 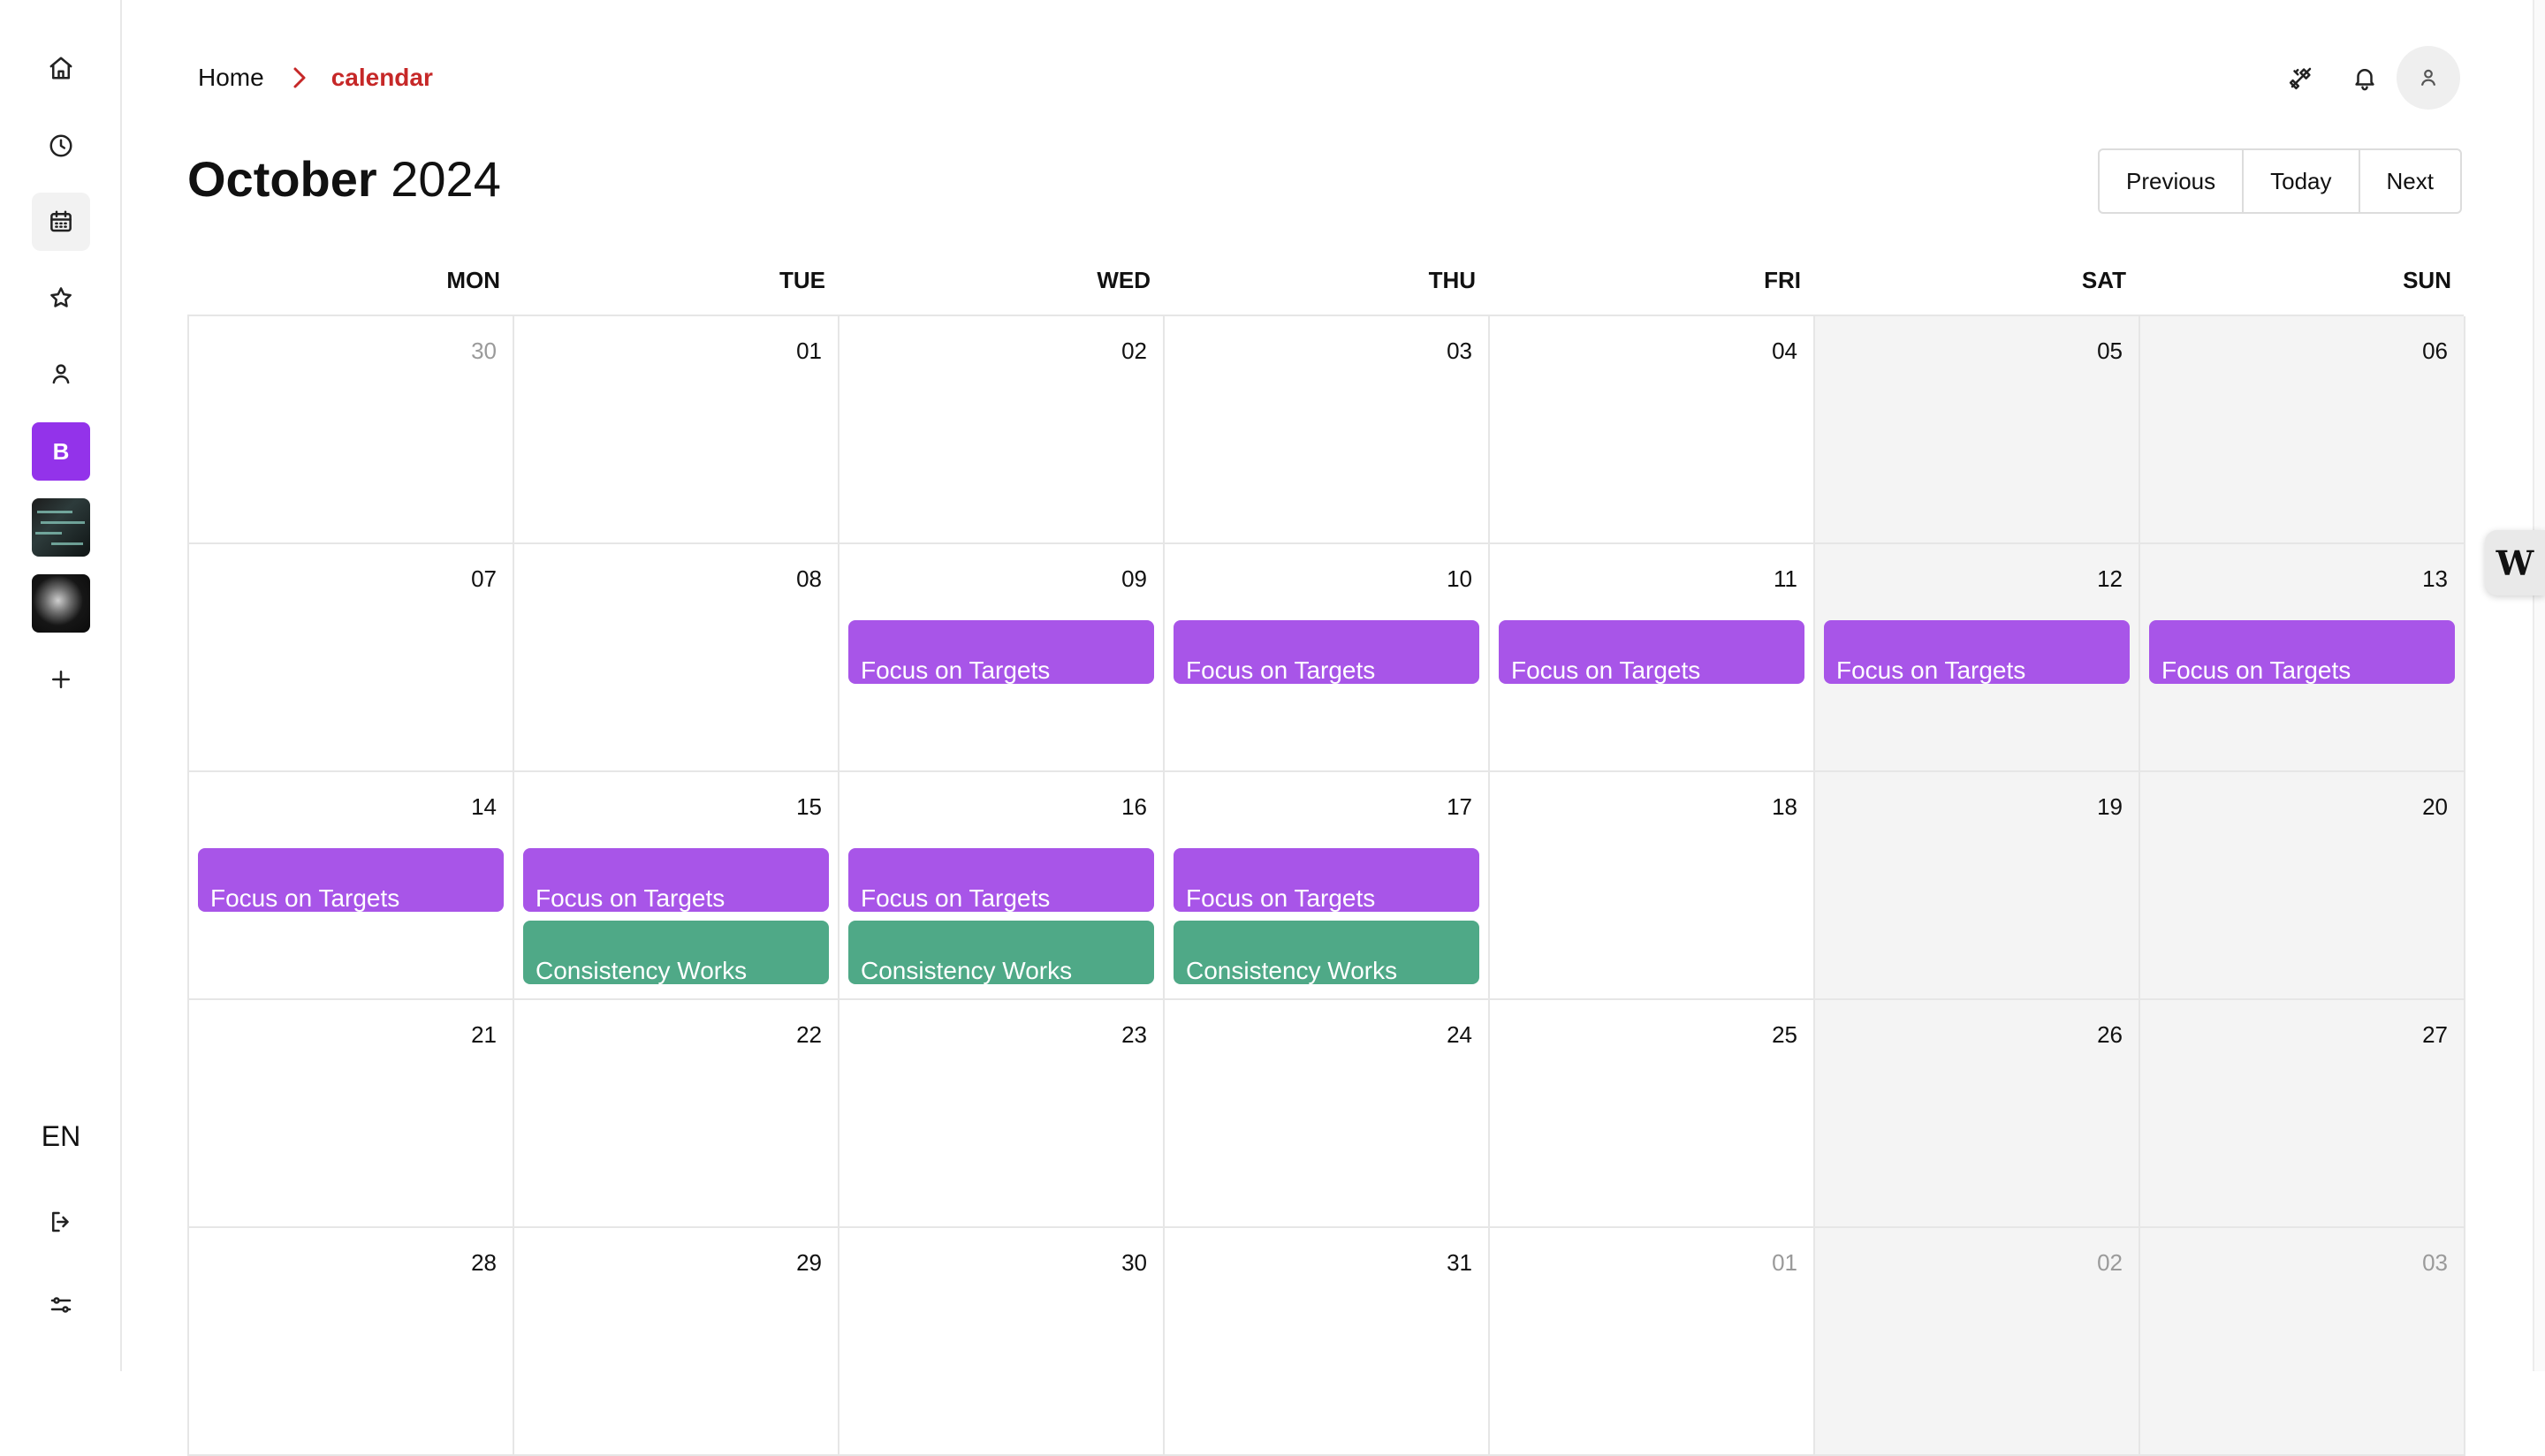 What do you see at coordinates (484, 578) in the screenshot?
I see `day-number: 07` at bounding box center [484, 578].